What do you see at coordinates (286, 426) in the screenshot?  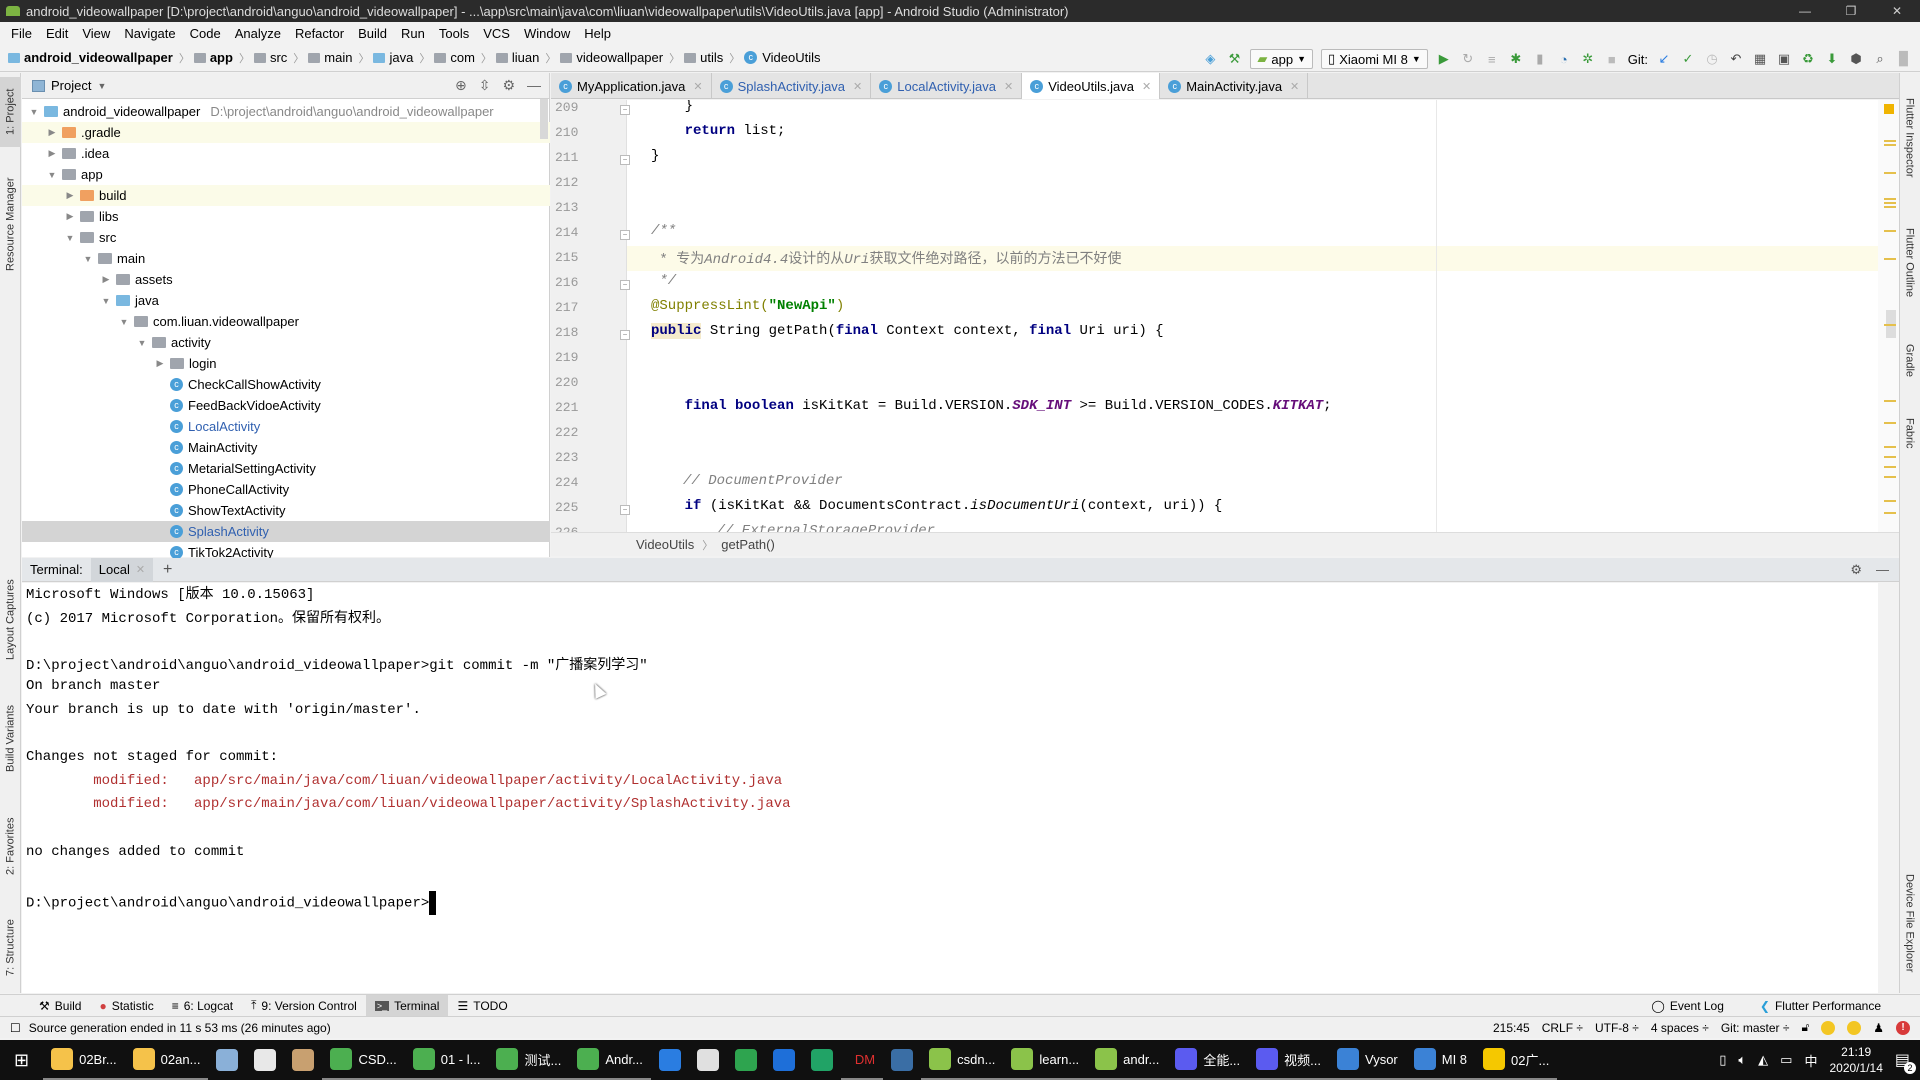 I see `tree-item: c LocalActivity` at bounding box center [286, 426].